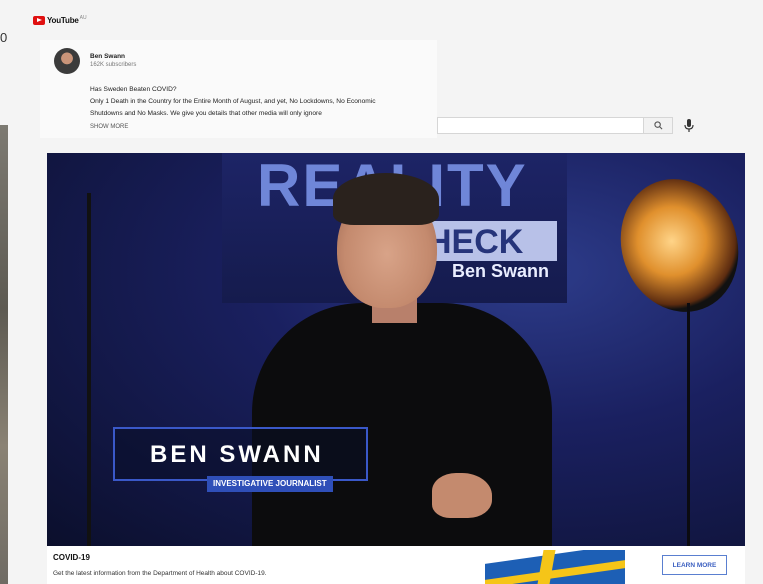 The height and width of the screenshot is (584, 763). What do you see at coordinates (689, 125) in the screenshot?
I see `microphone-icon` at bounding box center [689, 125].